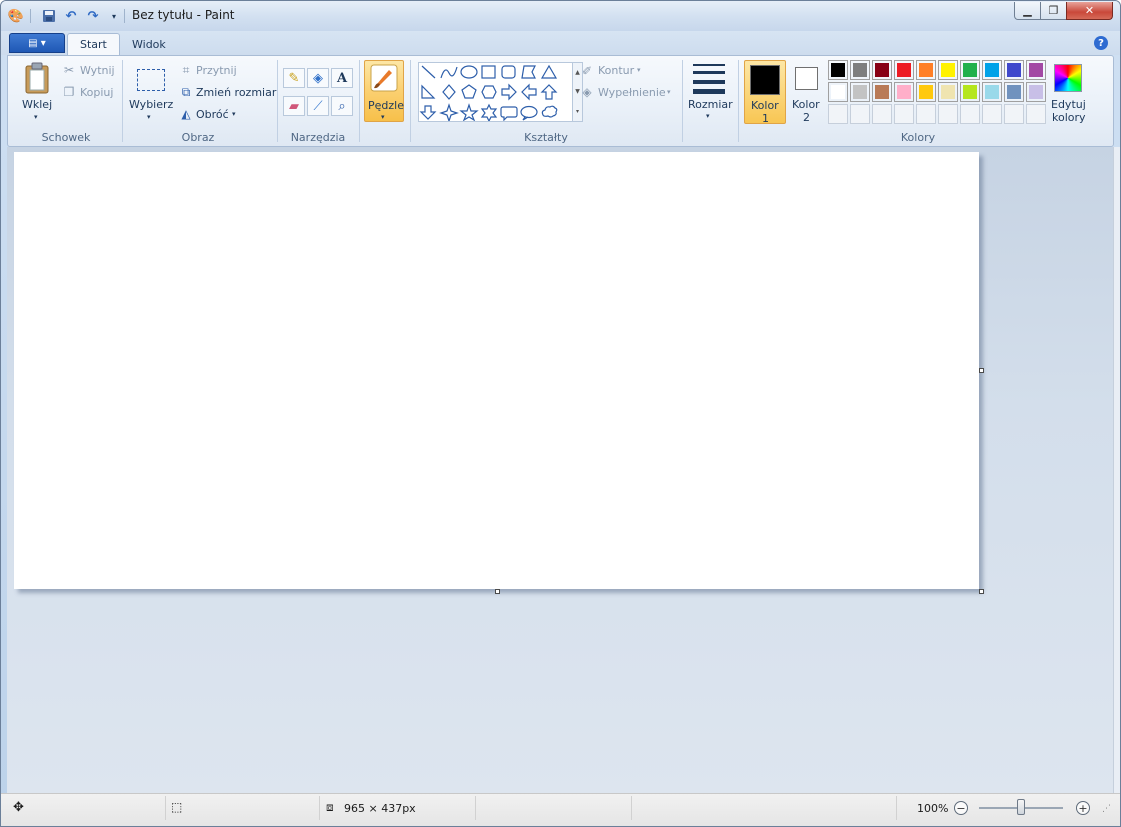  Describe the element at coordinates (16, 16) in the screenshot. I see `paint-app-icon: 🎨` at that location.